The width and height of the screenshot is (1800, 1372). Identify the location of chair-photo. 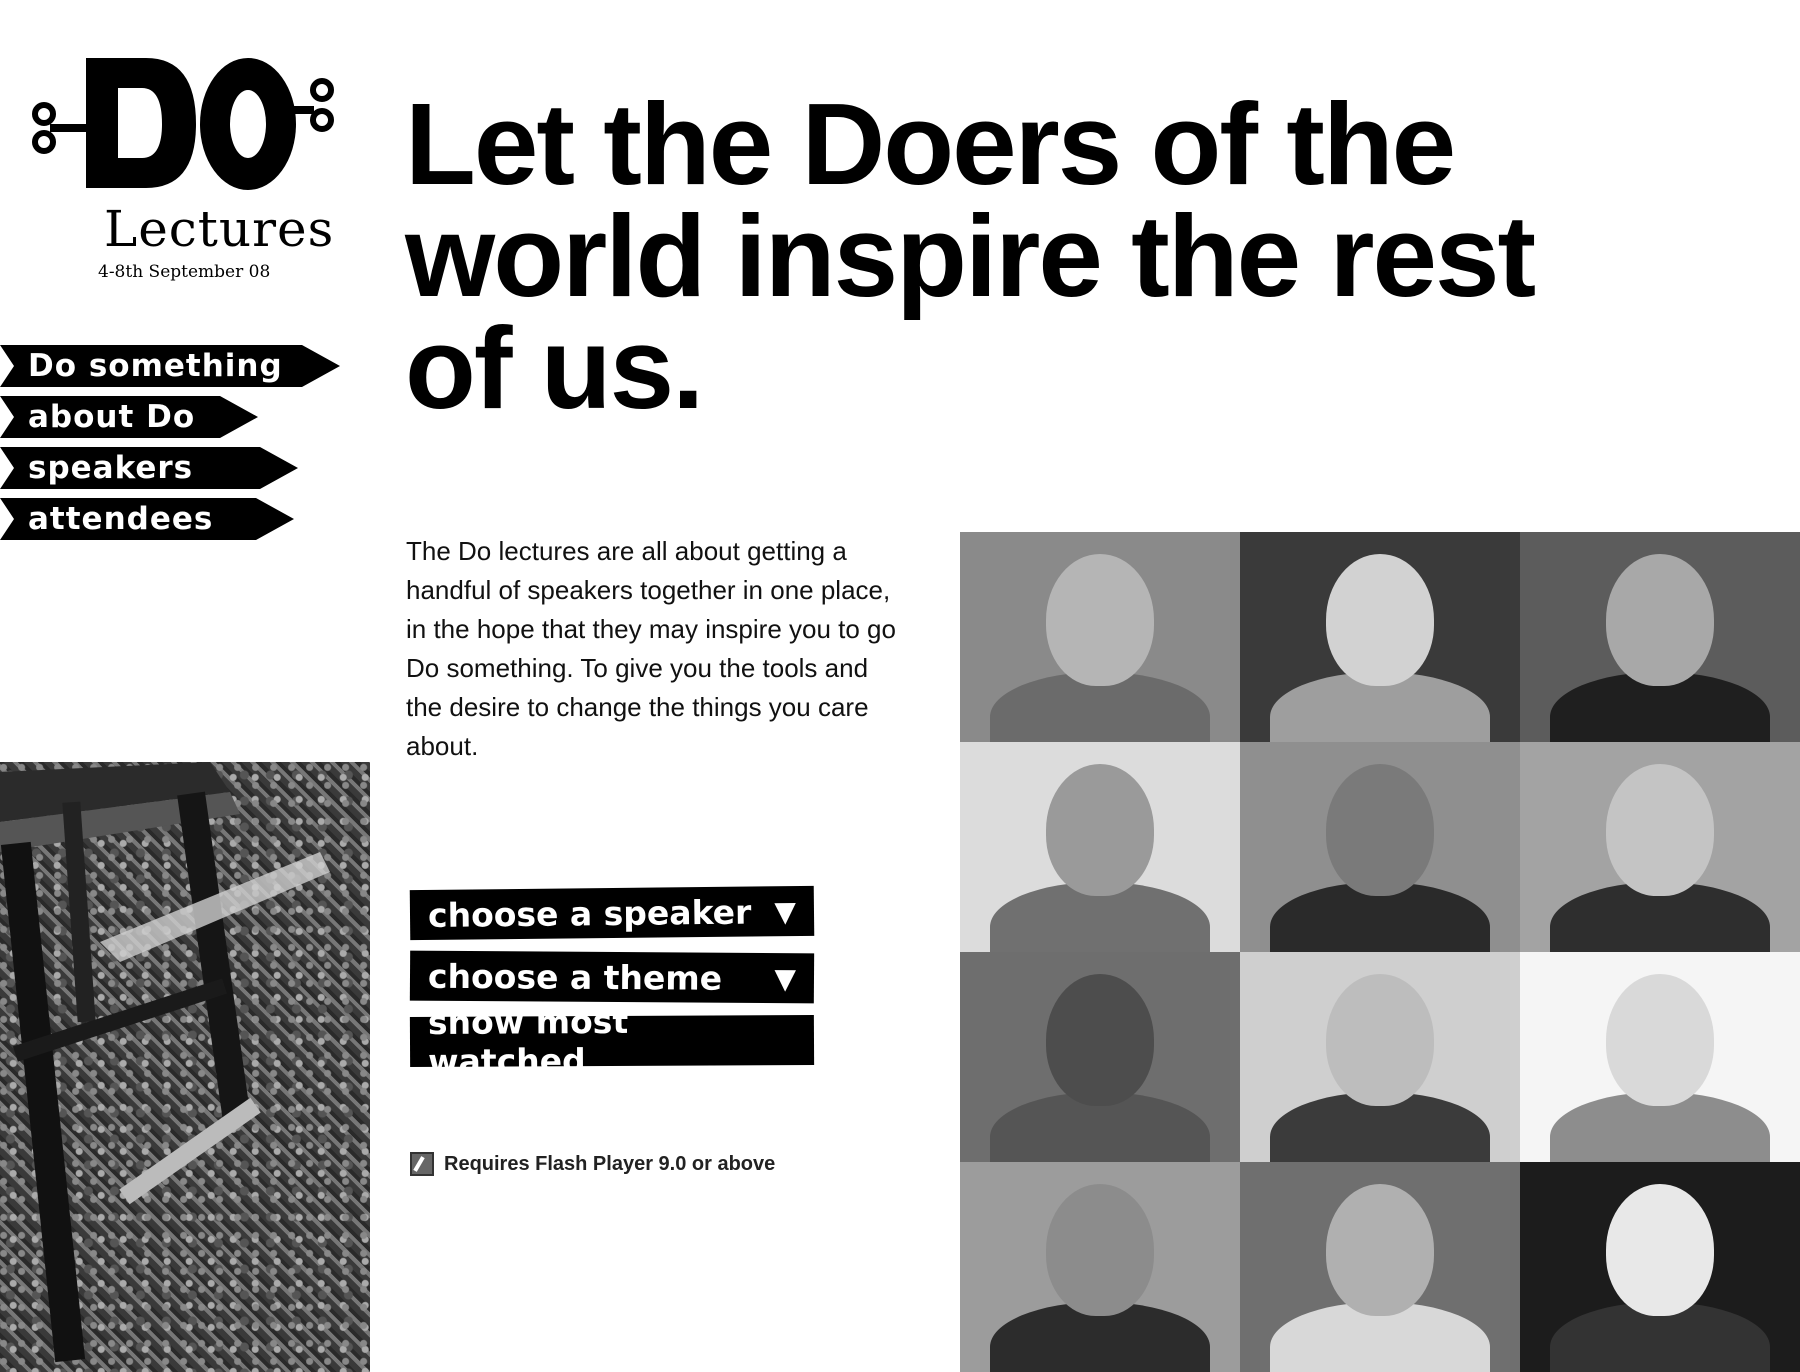
(185, 1067).